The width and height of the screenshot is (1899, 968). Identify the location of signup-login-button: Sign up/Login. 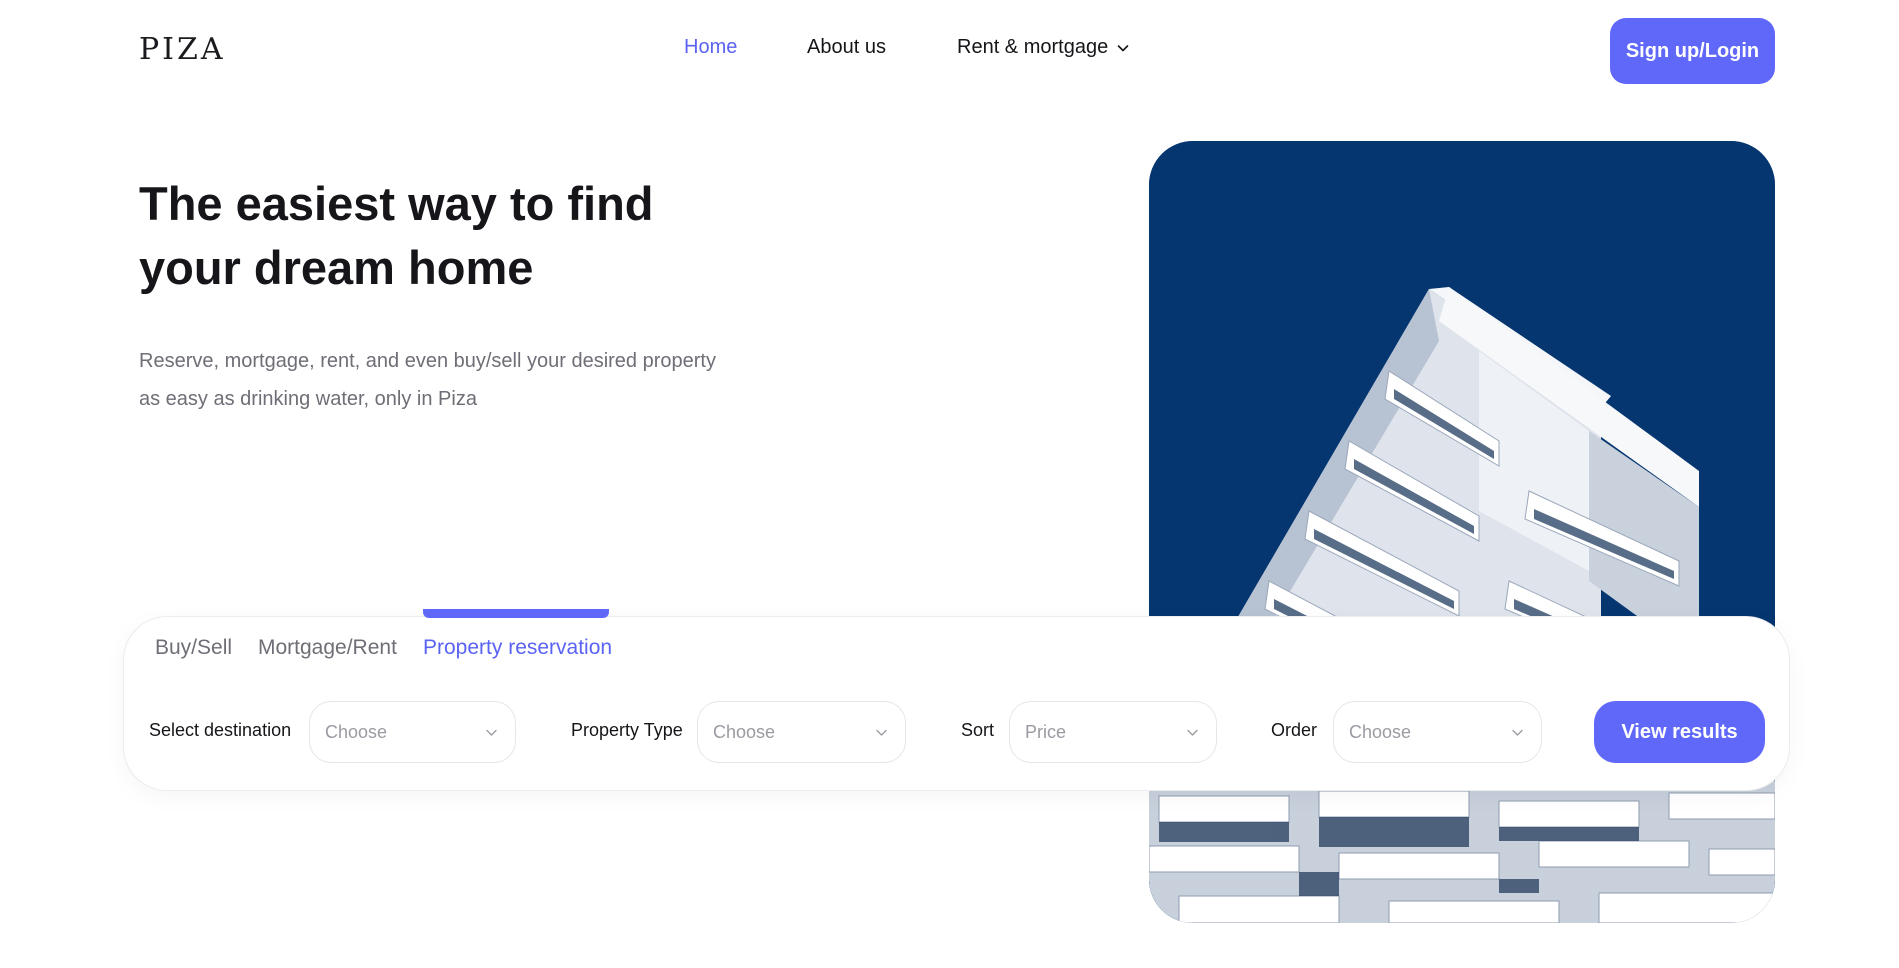
(1692, 51).